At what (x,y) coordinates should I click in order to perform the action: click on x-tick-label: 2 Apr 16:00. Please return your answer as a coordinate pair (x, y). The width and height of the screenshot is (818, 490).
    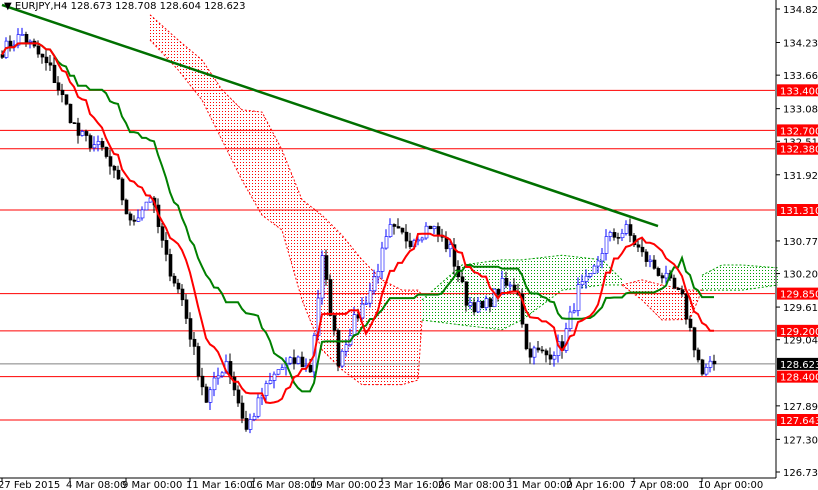
    Looking at the image, I should click on (595, 485).